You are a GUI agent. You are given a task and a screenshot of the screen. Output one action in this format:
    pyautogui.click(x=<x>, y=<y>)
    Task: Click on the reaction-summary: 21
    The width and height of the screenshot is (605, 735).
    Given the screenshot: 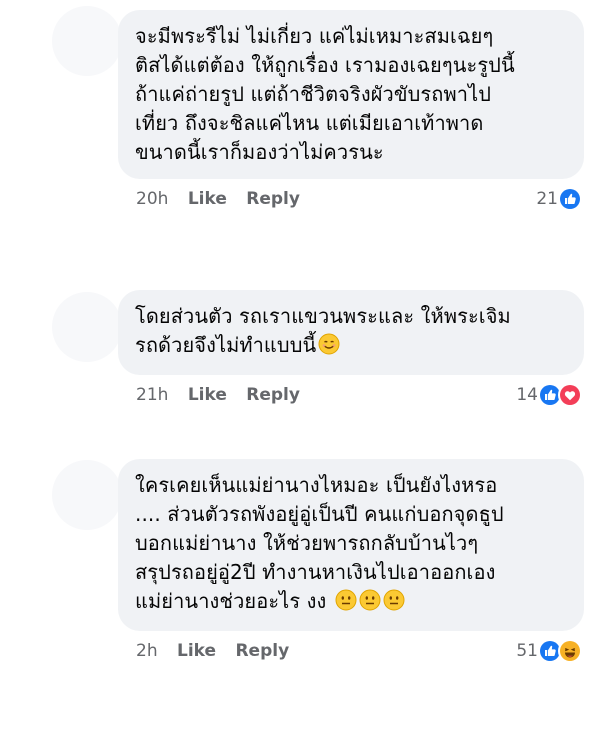 What is the action you would take?
    pyautogui.click(x=559, y=199)
    